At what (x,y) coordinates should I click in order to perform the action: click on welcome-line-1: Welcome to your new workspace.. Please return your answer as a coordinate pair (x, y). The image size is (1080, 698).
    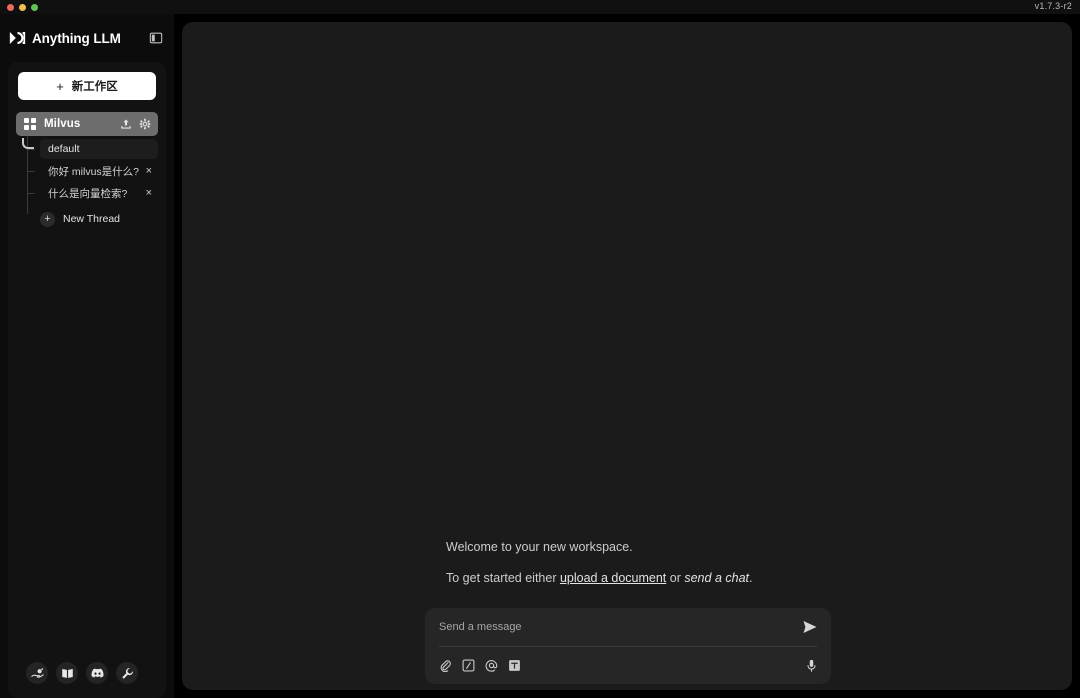
    Looking at the image, I should click on (539, 547).